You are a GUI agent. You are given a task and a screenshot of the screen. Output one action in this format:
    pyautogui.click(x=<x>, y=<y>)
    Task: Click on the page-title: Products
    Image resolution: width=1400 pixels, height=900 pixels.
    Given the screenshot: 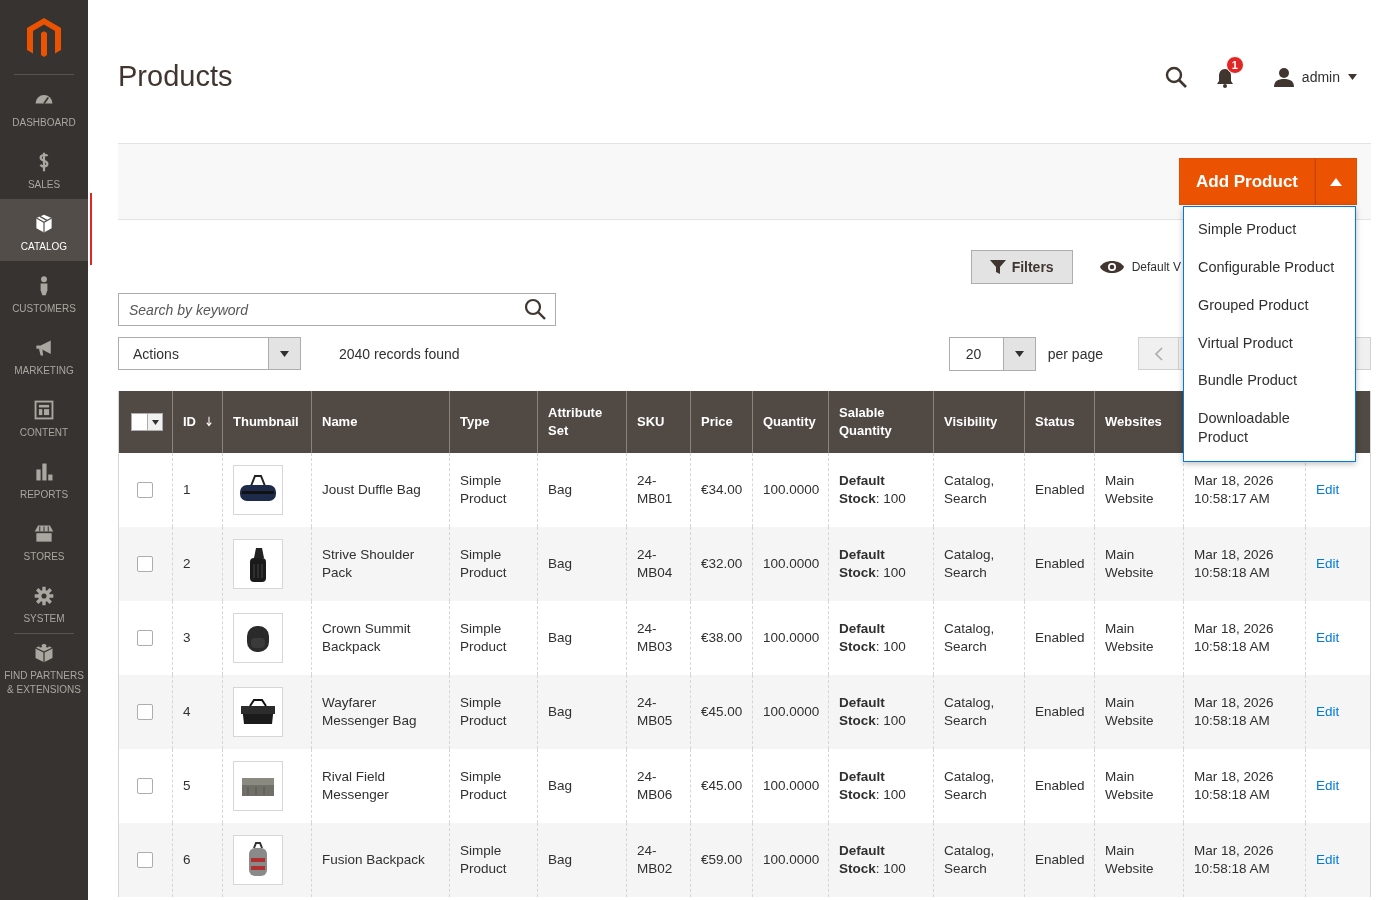 What is the action you would take?
    pyautogui.click(x=175, y=76)
    